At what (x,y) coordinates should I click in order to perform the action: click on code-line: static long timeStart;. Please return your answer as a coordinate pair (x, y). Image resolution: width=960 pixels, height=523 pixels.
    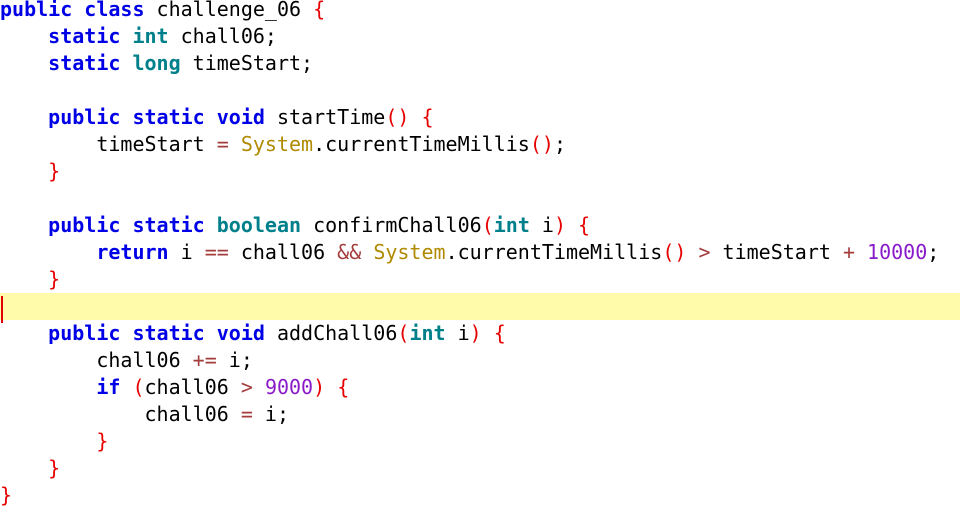
    Looking at the image, I should click on (480, 63).